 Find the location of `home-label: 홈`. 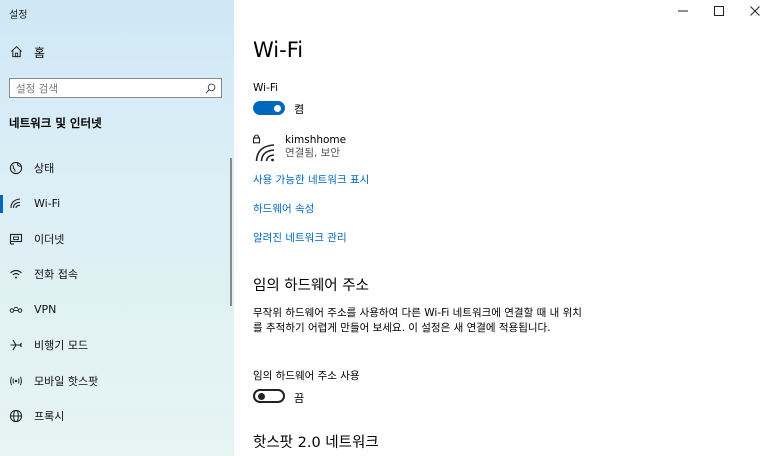

home-label: 홈 is located at coordinates (40, 52).